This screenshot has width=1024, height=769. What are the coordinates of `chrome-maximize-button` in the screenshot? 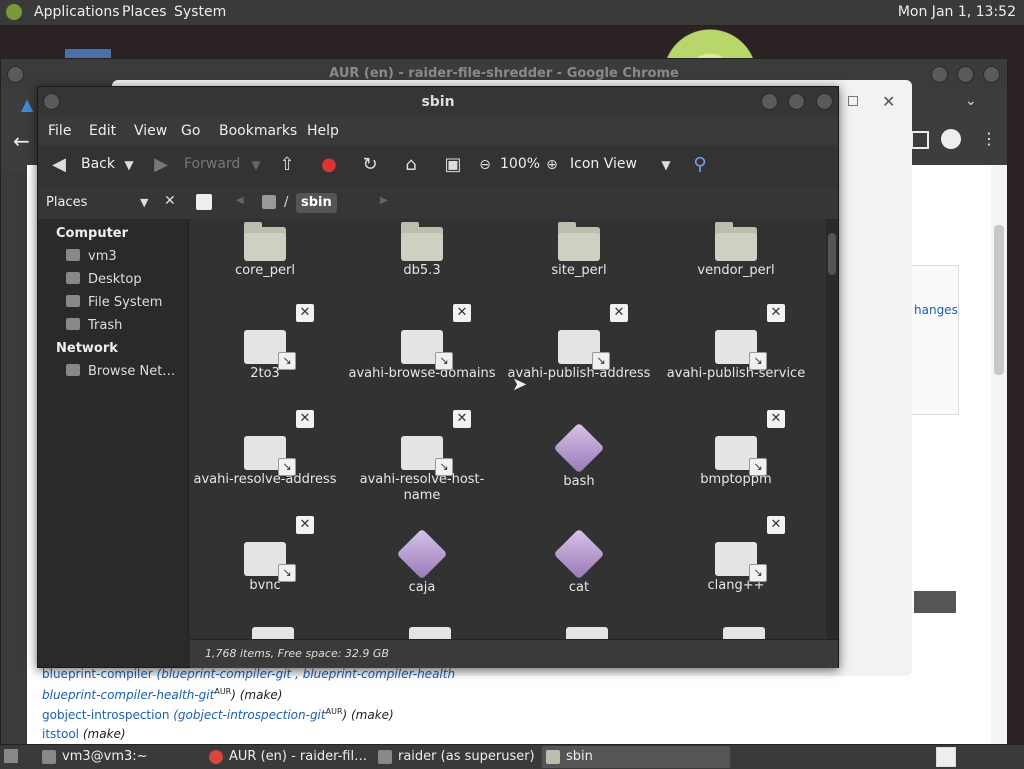 It's located at (965, 74).